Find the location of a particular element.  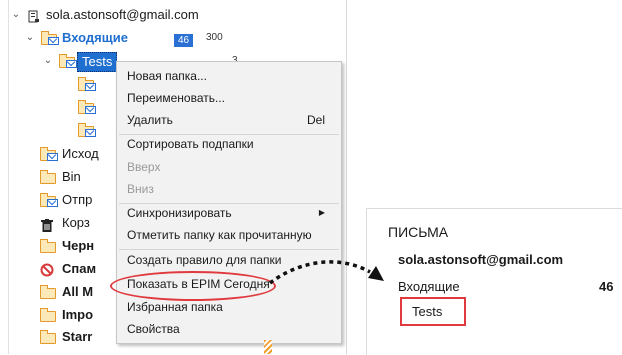

connector-arrow is located at coordinates (326, 272).